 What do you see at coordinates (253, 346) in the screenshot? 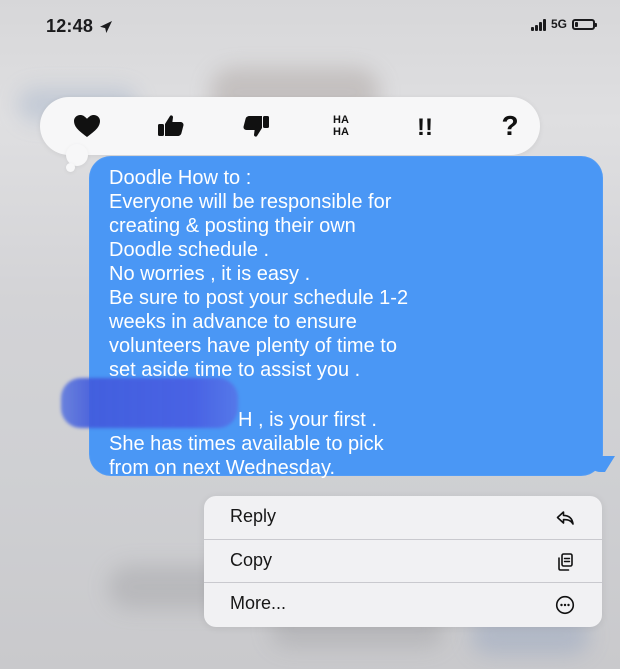
I see `message-line: volunteers have plenty of time to` at bounding box center [253, 346].